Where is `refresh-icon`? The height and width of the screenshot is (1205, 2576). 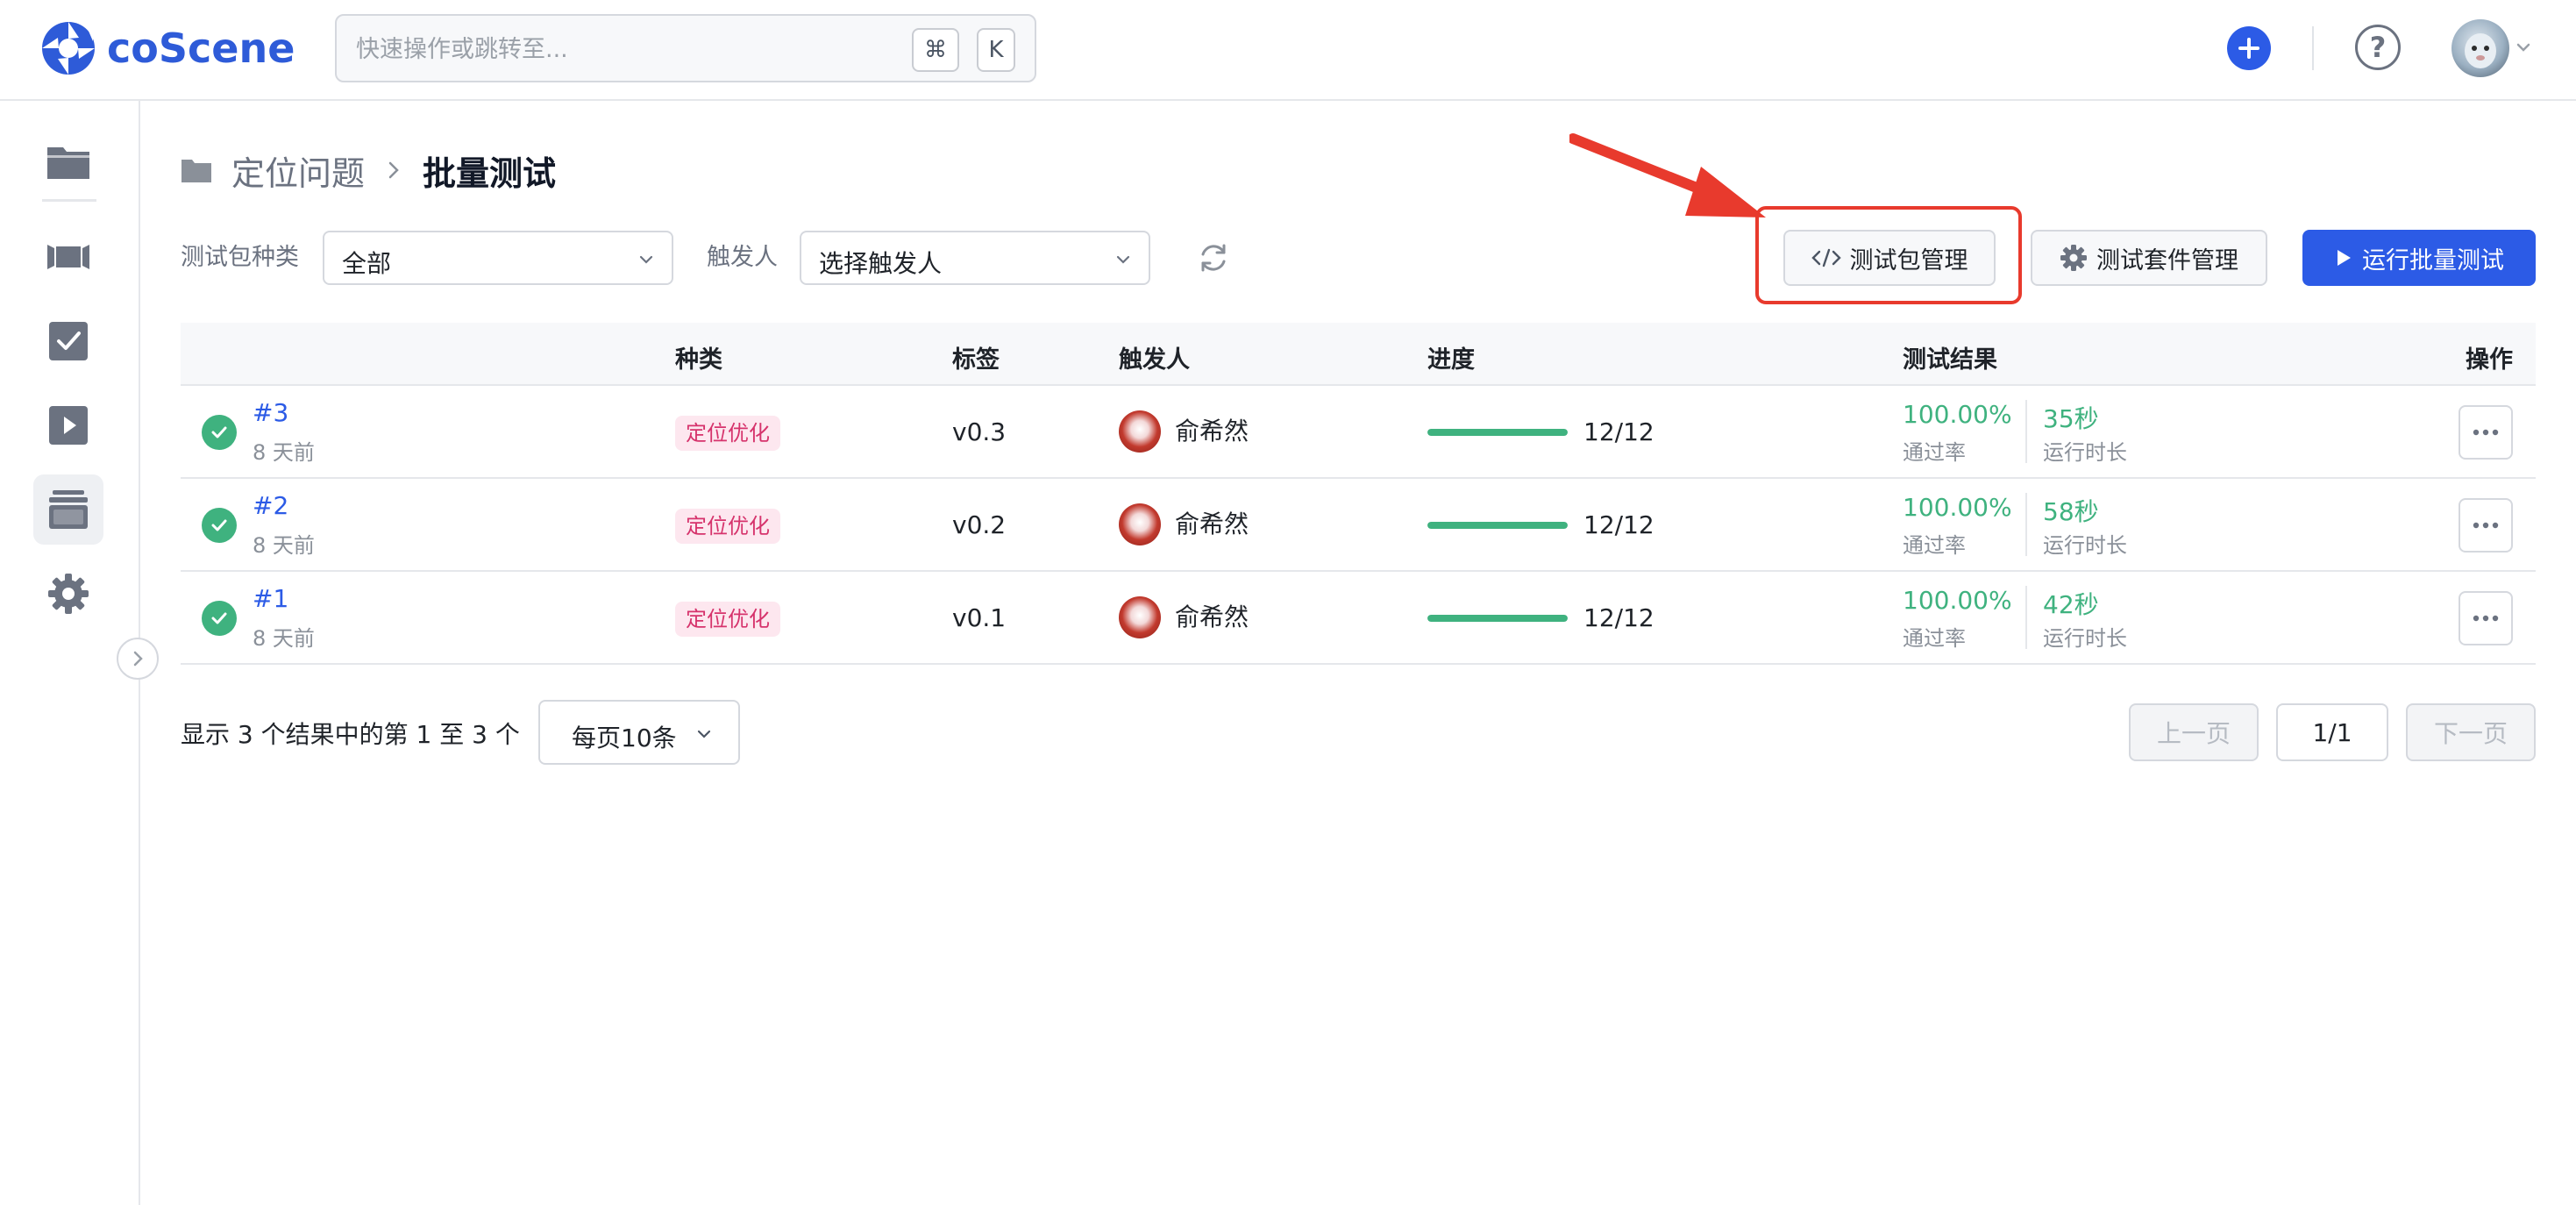
refresh-icon is located at coordinates (1213, 257).